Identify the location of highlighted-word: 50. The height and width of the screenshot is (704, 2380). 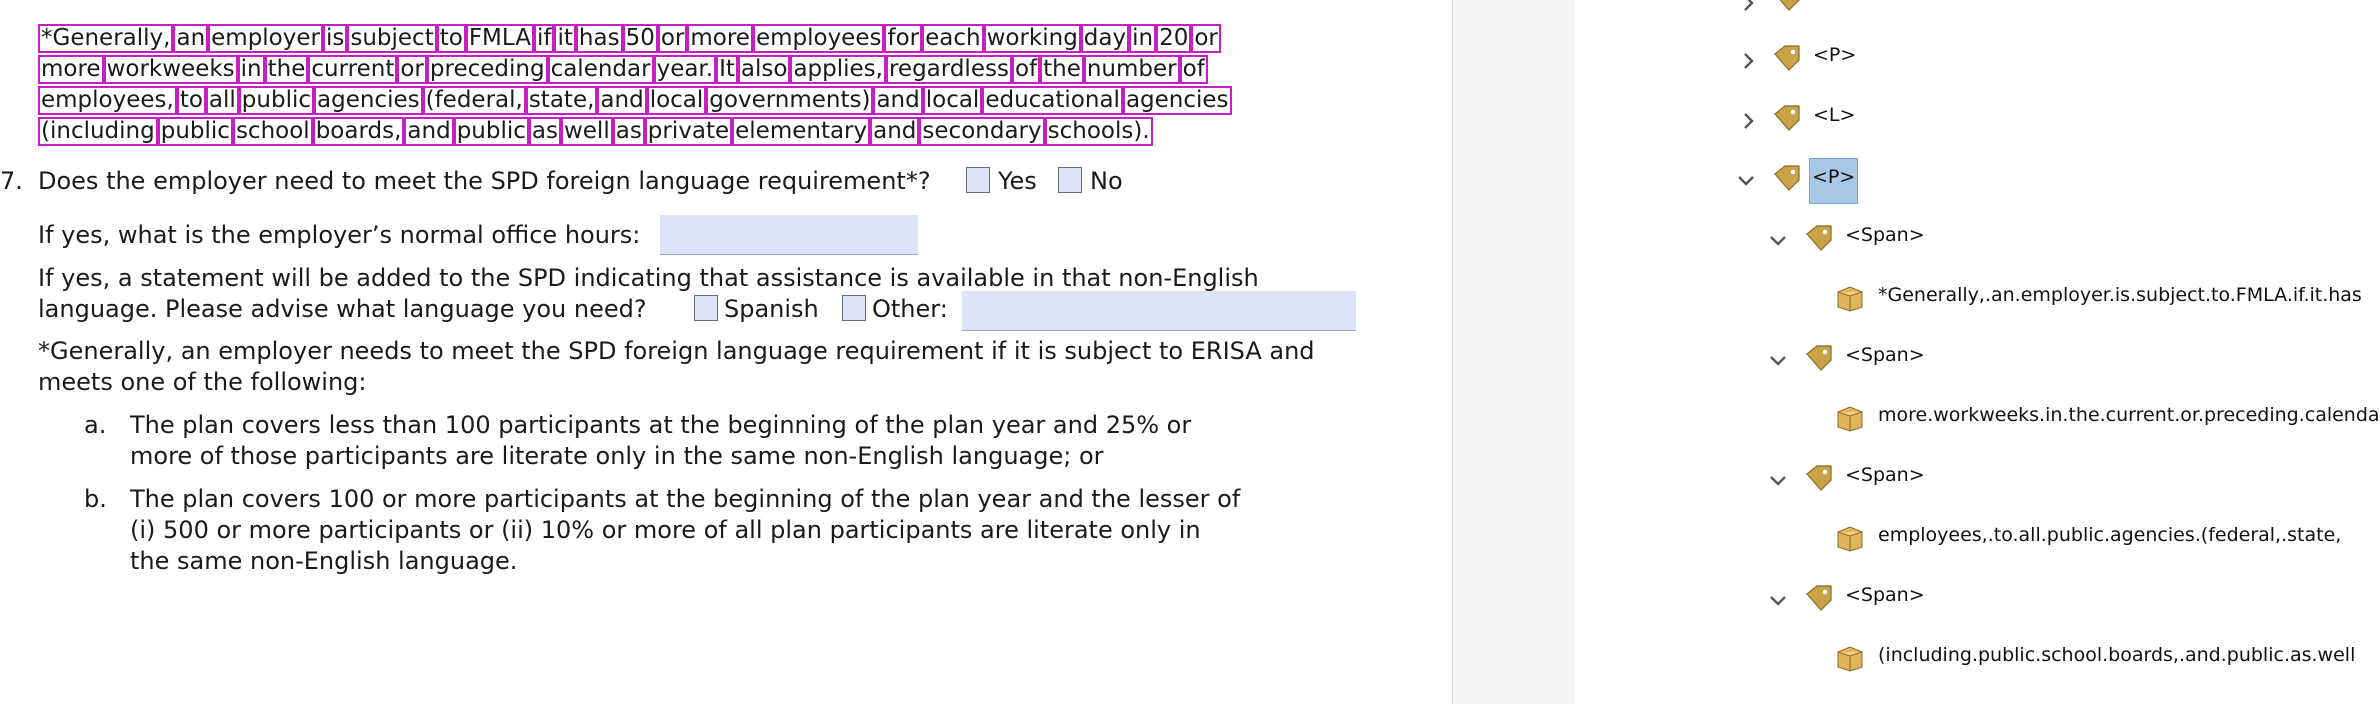
(640, 38).